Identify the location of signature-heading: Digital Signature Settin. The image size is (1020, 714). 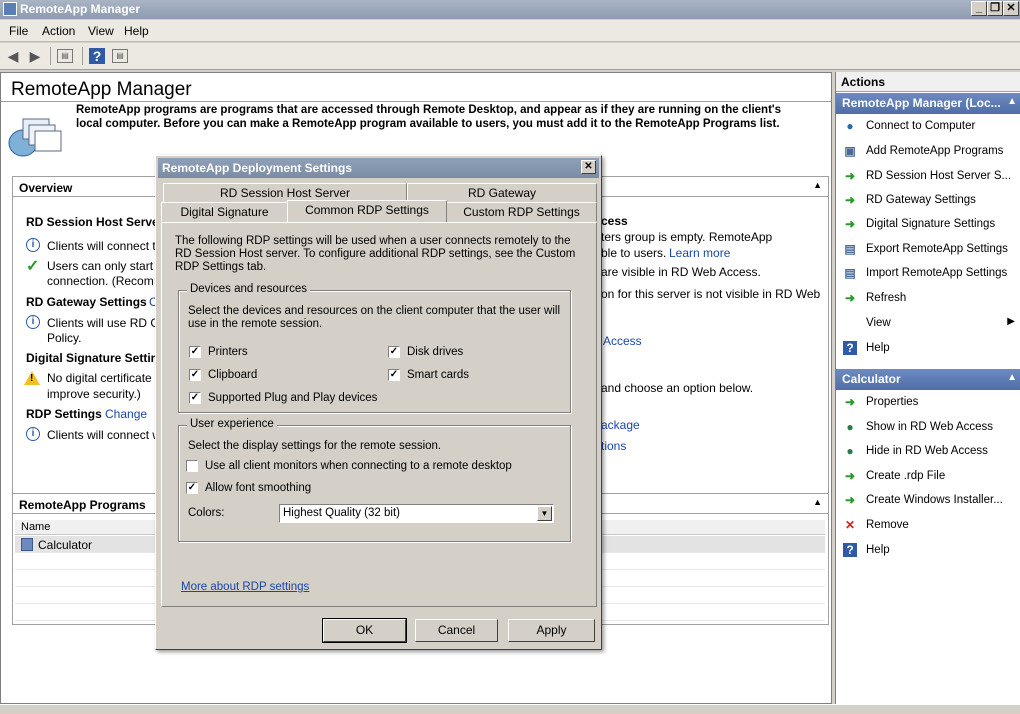
(92, 358).